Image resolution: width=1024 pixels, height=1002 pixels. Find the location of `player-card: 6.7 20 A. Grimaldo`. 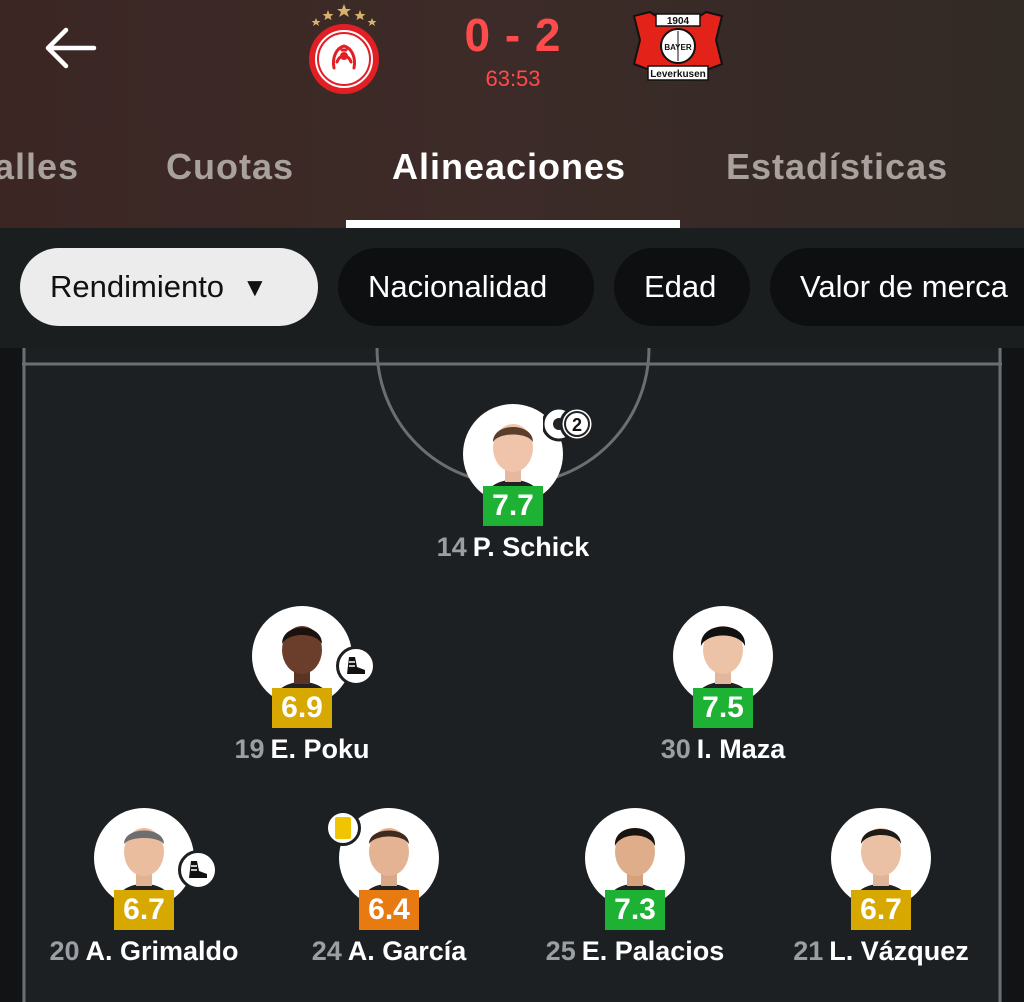

player-card: 6.7 20 A. Grimaldo is located at coordinates (144, 898).